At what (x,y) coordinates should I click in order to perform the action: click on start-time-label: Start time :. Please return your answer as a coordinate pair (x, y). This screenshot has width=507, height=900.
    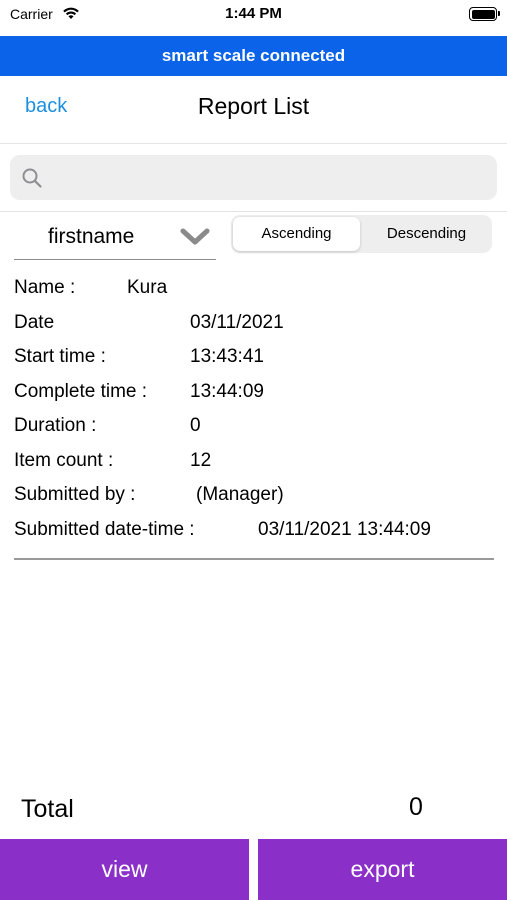
    Looking at the image, I should click on (60, 356).